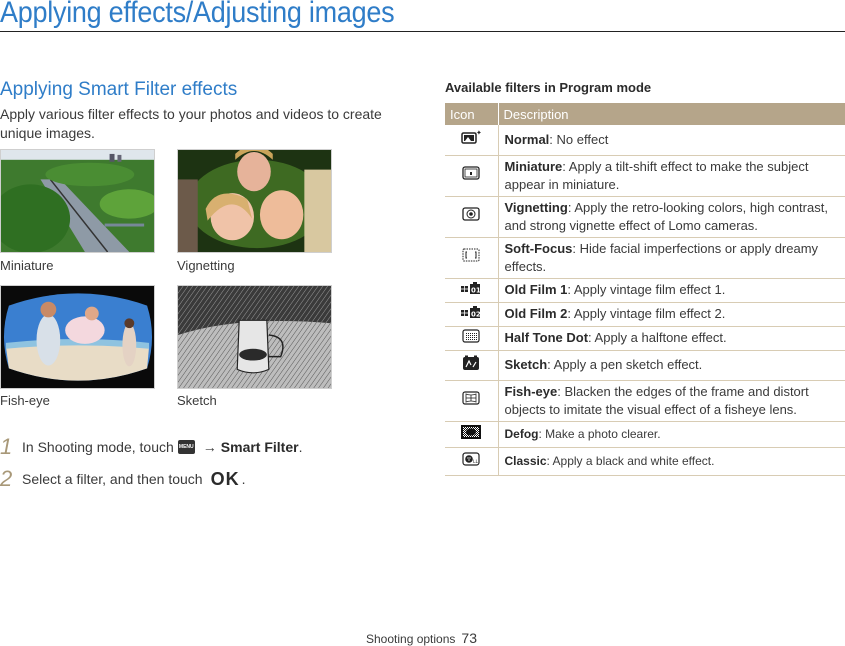  I want to click on title-divider, so click(422, 31).